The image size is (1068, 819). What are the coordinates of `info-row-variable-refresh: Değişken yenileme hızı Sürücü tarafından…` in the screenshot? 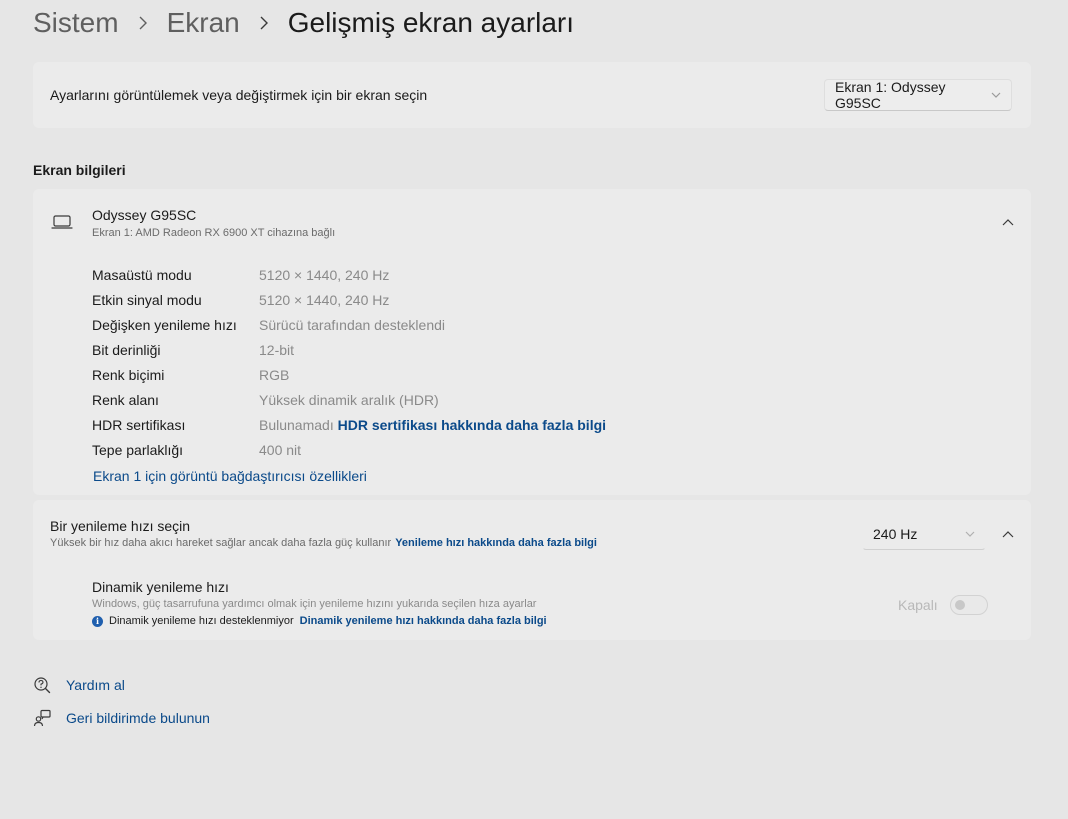 It's located at (542, 327).